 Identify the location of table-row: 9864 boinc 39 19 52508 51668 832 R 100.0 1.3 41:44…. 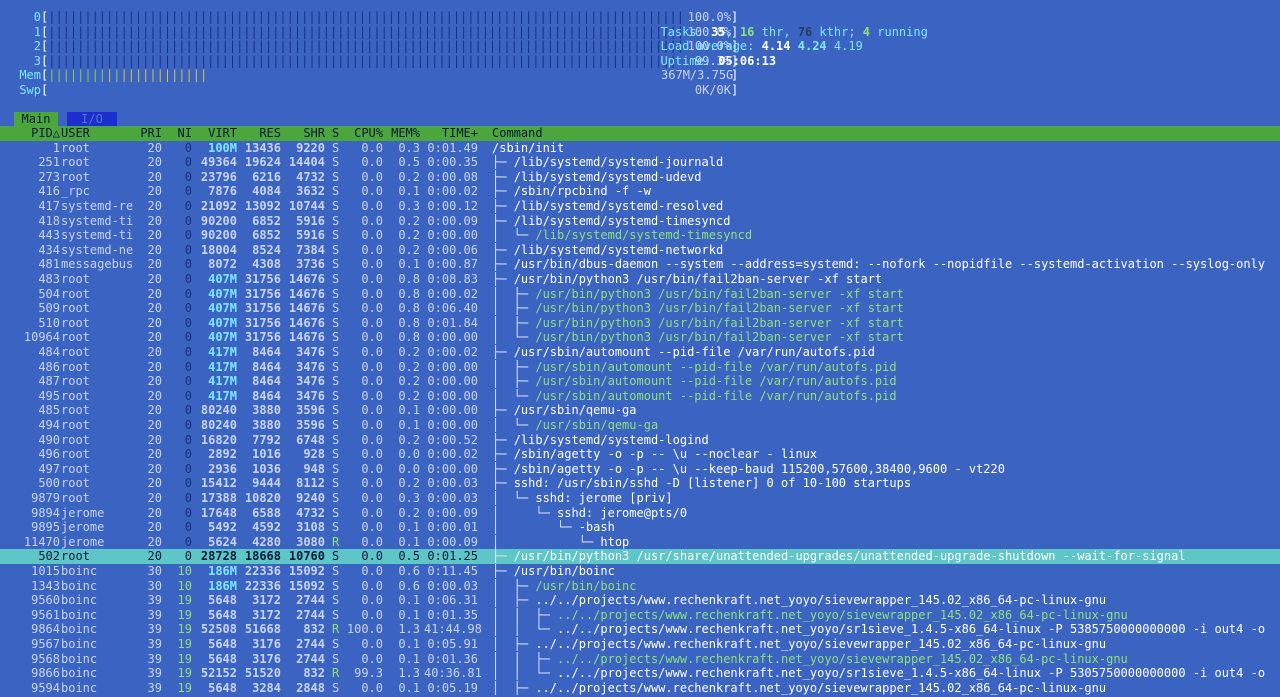
(640, 629).